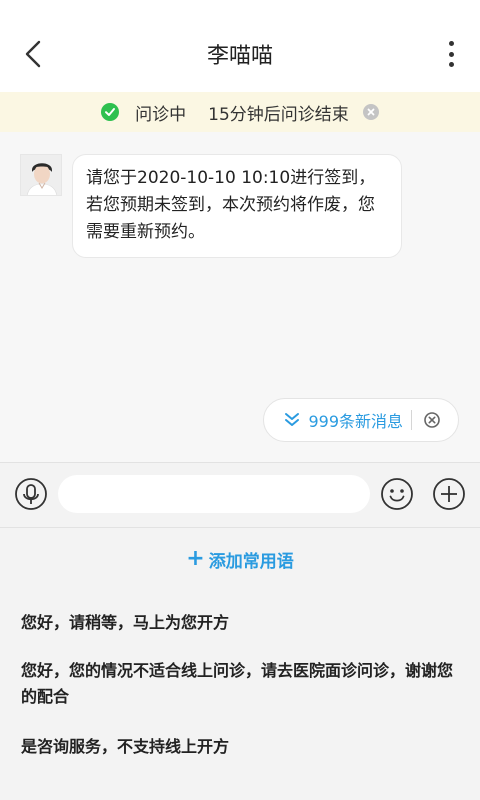 This screenshot has height=800, width=480. I want to click on consultation-status-banner: 问诊中 15分钟后问诊结束, so click(240, 112).